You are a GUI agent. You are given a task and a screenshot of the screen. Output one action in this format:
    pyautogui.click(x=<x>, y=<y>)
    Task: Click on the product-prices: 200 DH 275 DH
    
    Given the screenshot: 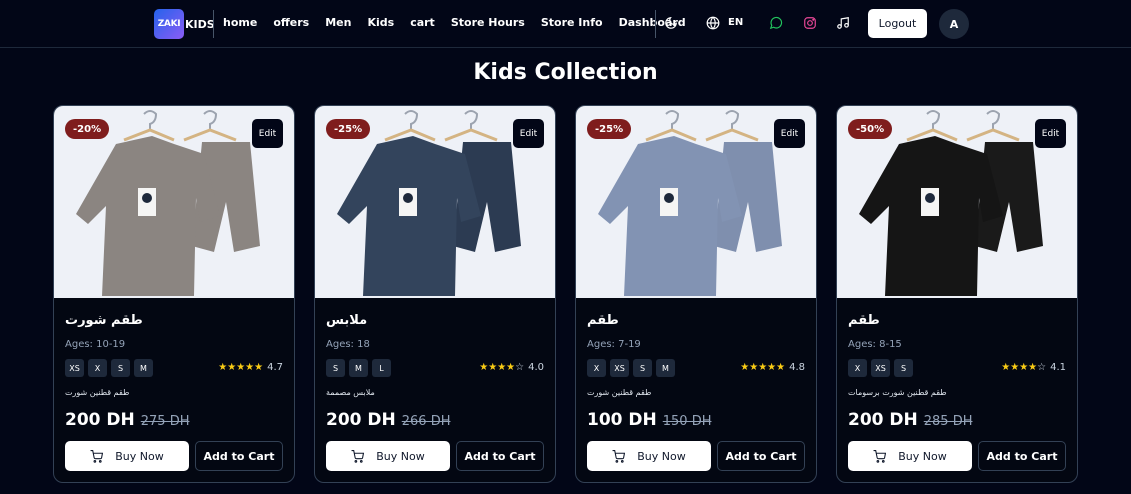 What is the action you would take?
    pyautogui.click(x=127, y=420)
    